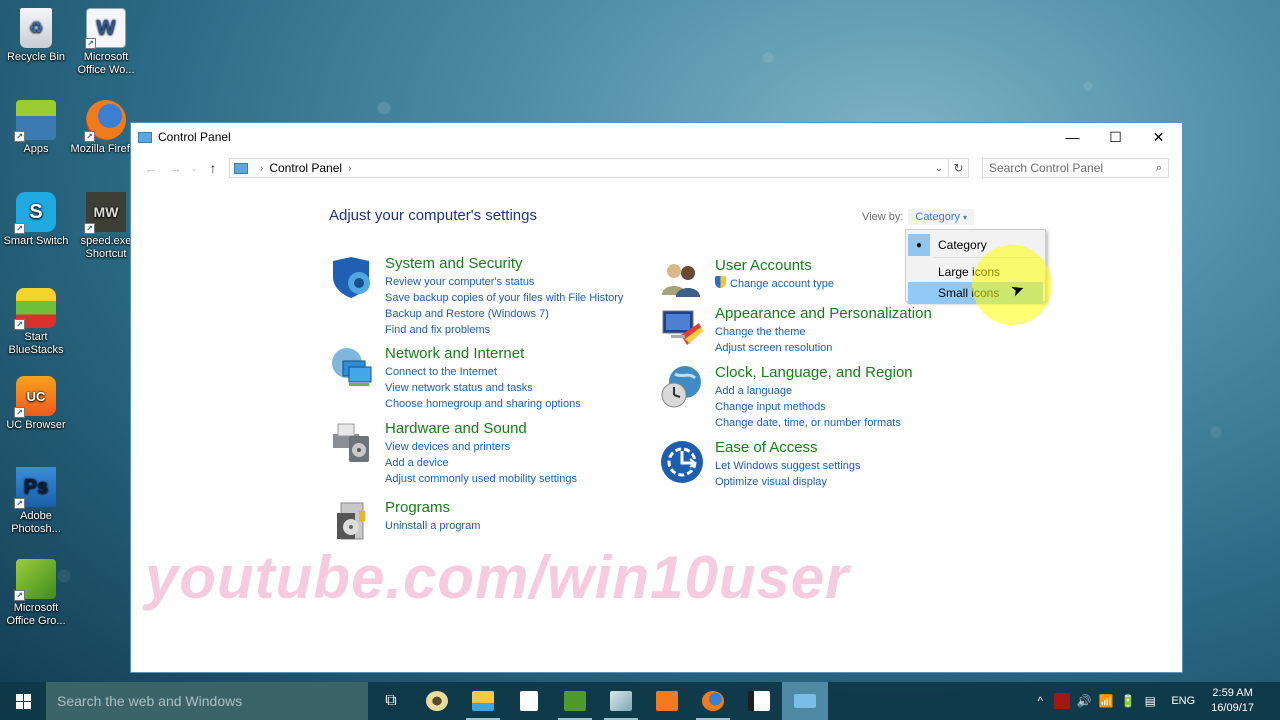  I want to click on start-button, so click(23, 701).